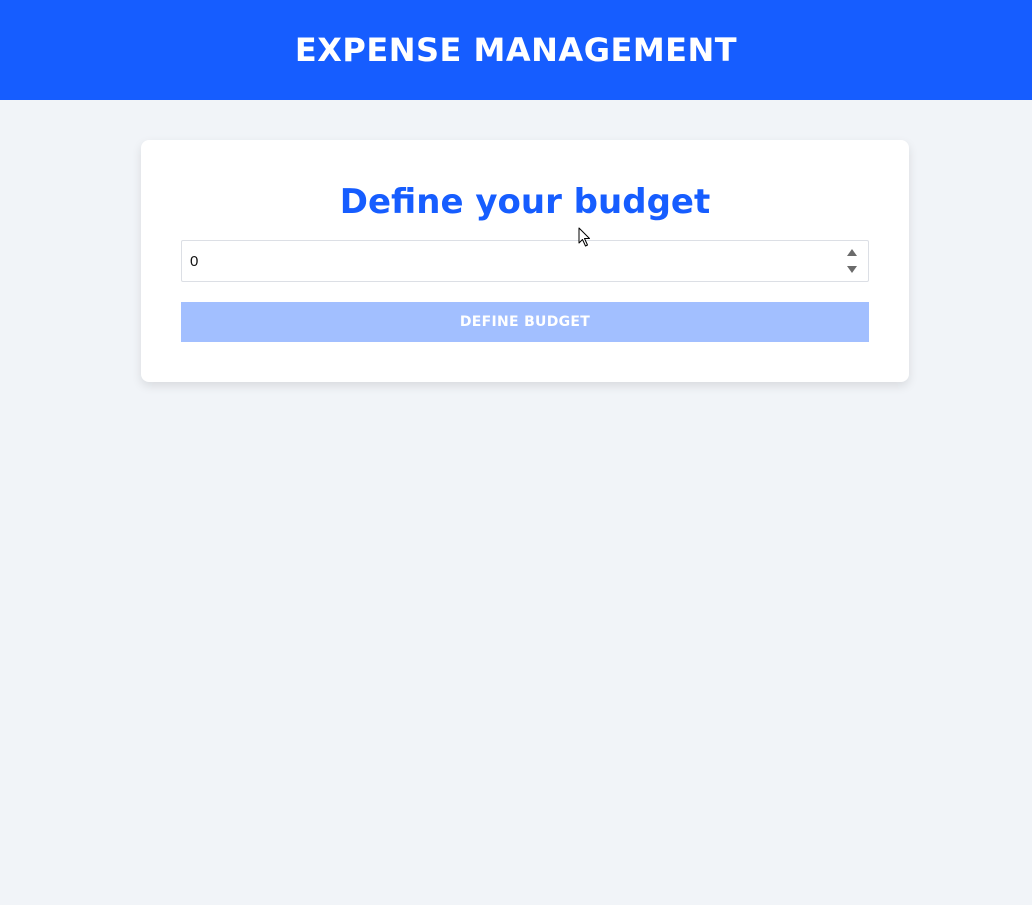 This screenshot has width=1032, height=905. What do you see at coordinates (852, 252) in the screenshot?
I see `spinner-up-icon` at bounding box center [852, 252].